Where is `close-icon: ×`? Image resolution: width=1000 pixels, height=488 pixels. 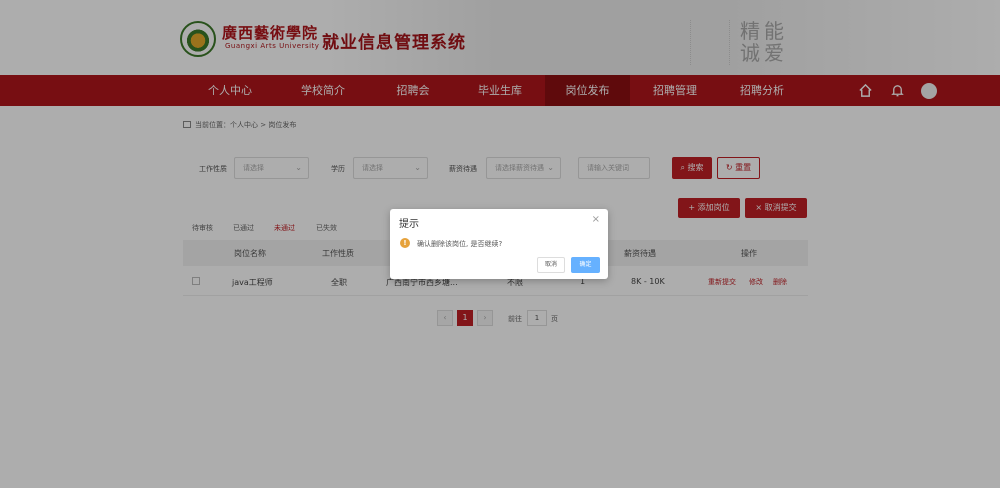
close-icon: × is located at coordinates (596, 219).